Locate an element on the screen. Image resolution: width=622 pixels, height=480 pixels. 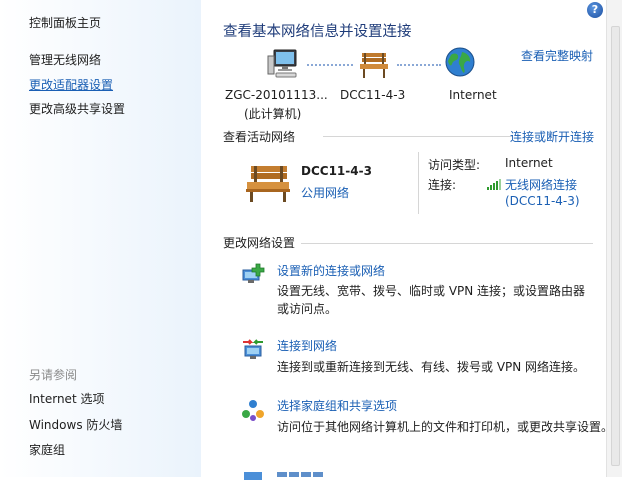
computer-icon is located at coordinates (284, 64).